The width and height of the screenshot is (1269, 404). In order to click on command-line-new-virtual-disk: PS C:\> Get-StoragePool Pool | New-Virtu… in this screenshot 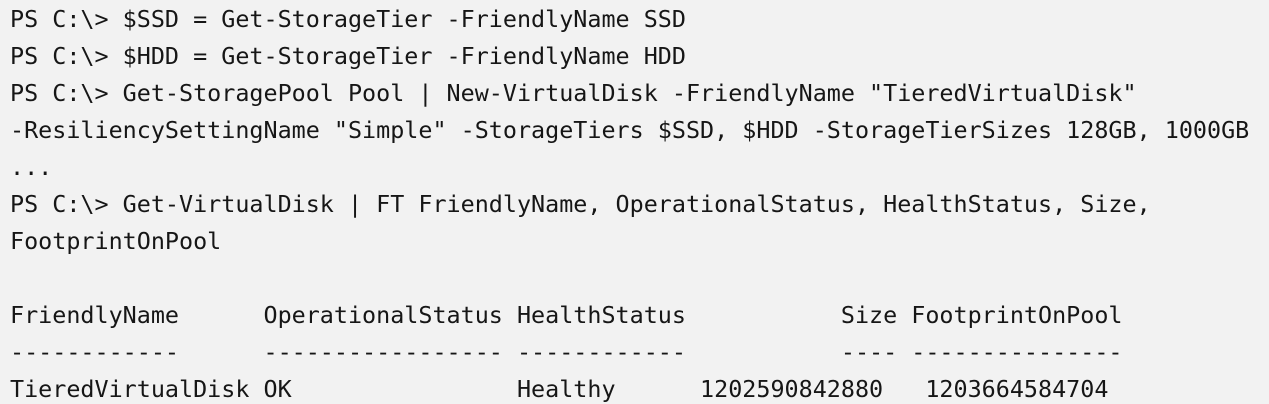, I will do `click(573, 93)`.